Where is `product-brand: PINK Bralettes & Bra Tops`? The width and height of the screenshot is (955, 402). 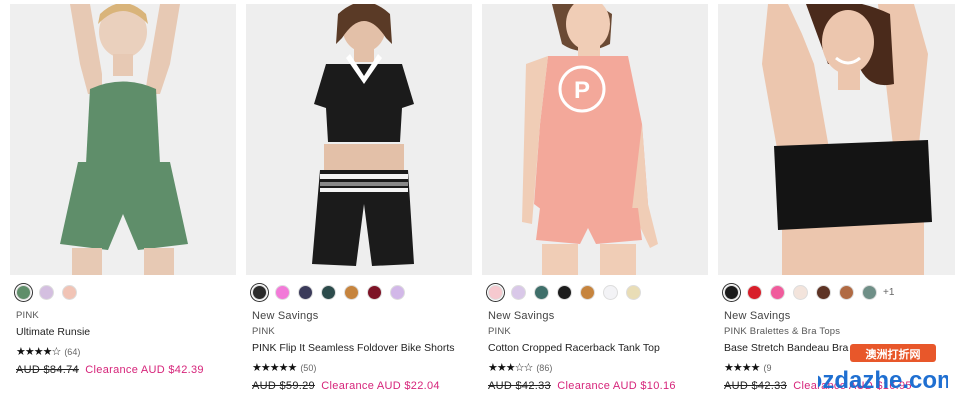
product-brand: PINK Bralettes & Bra Tops is located at coordinates (782, 331).